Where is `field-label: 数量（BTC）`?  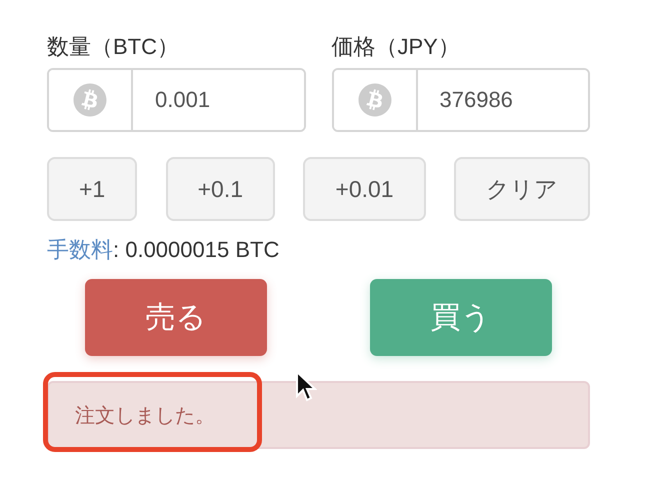
field-label: 数量（BTC） is located at coordinates (113, 47).